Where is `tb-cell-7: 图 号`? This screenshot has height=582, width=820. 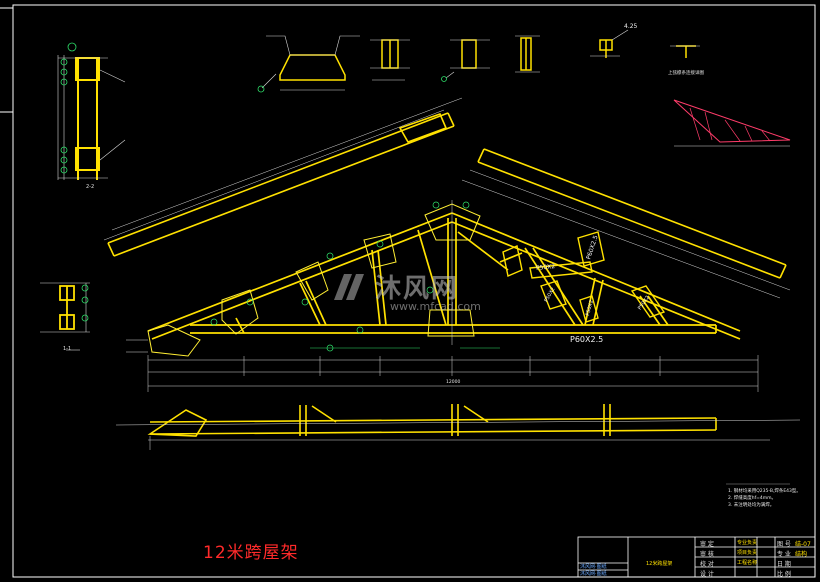 tb-cell-7: 图 号 is located at coordinates (784, 544).